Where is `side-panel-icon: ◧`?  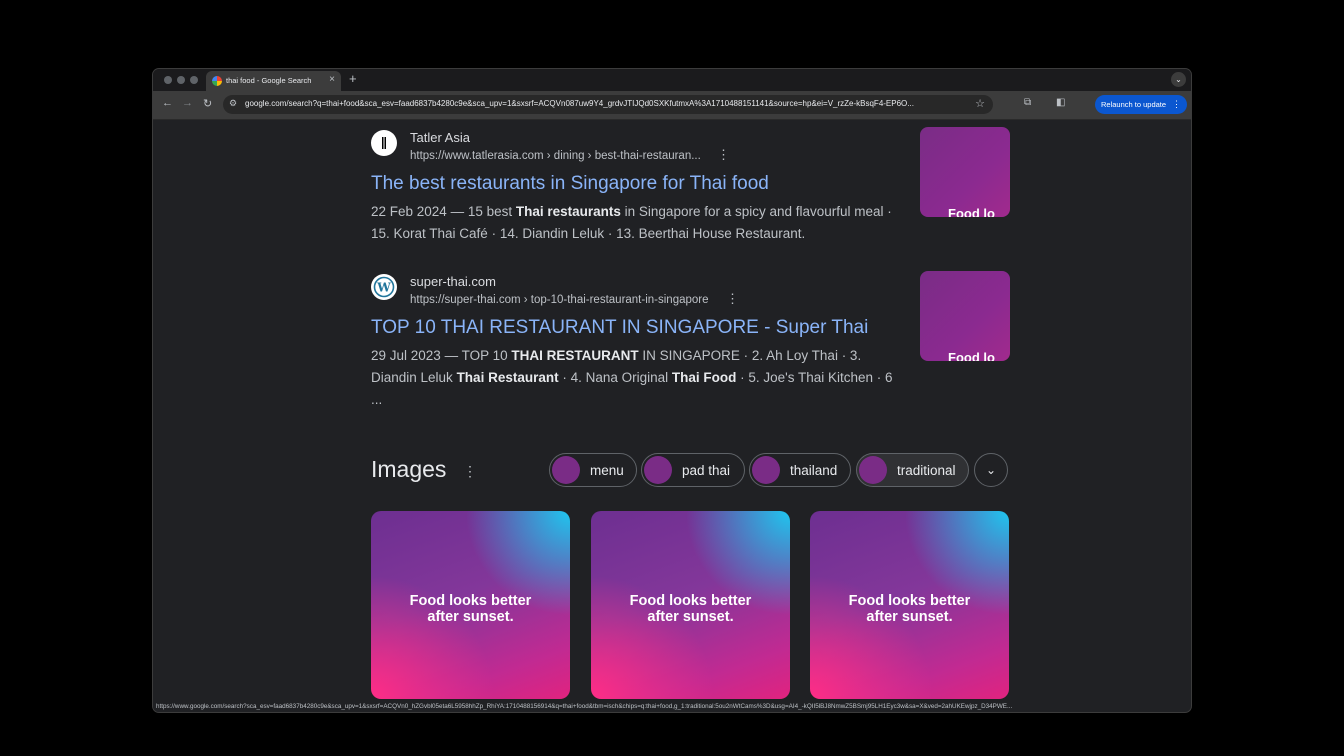
side-panel-icon: ◧ is located at coordinates (1060, 102).